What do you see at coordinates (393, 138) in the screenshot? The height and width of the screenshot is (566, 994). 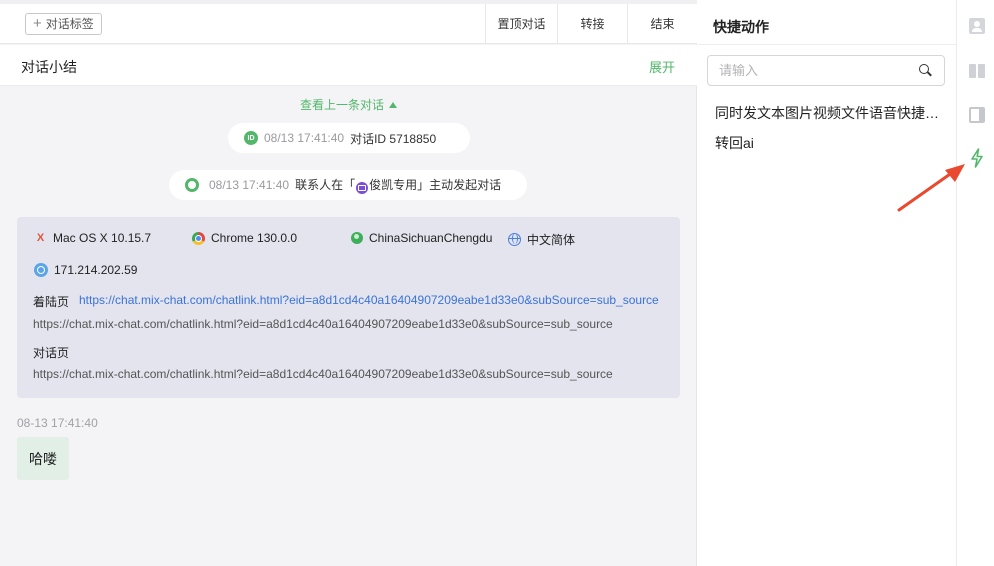 I see `system-message-text: 对话ID 5718850` at bounding box center [393, 138].